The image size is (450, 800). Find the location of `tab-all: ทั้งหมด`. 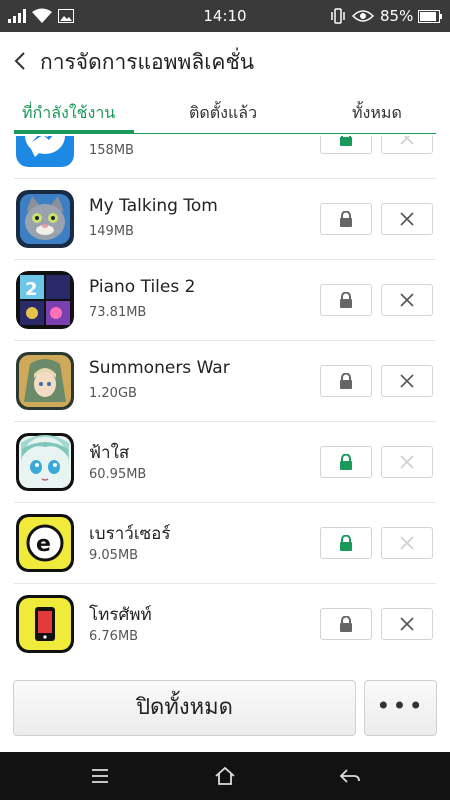

tab-all: ทั้งหมด is located at coordinates (377, 113).